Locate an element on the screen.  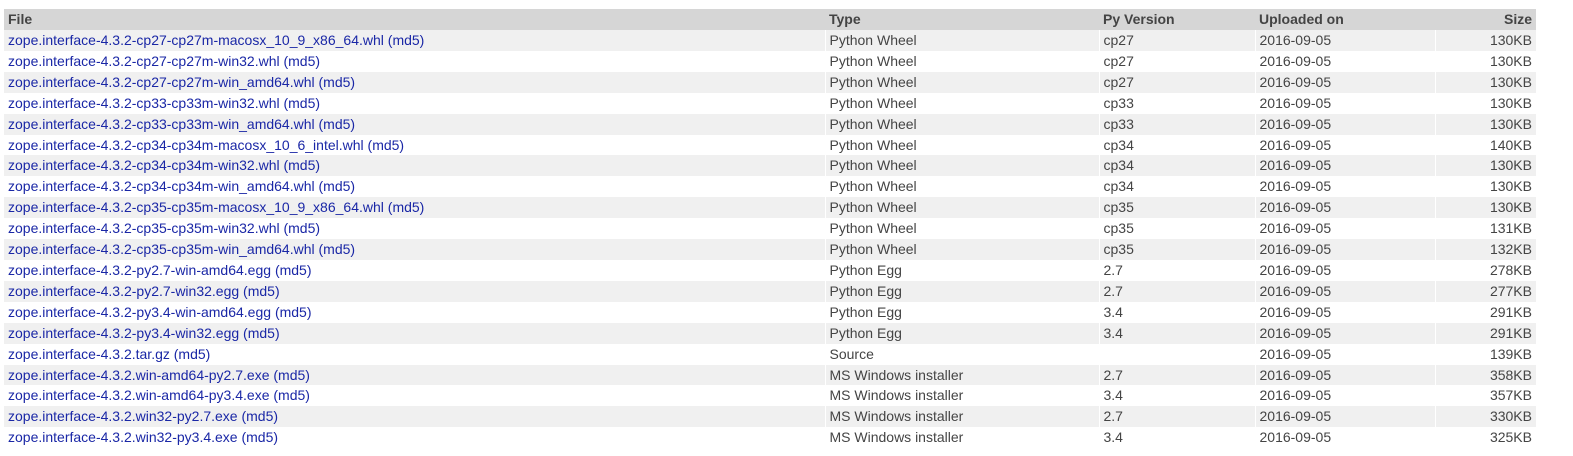
file-download-link: zope.interface-4.3.2.win-amd64-py3.4.exe is located at coordinates (138, 395).